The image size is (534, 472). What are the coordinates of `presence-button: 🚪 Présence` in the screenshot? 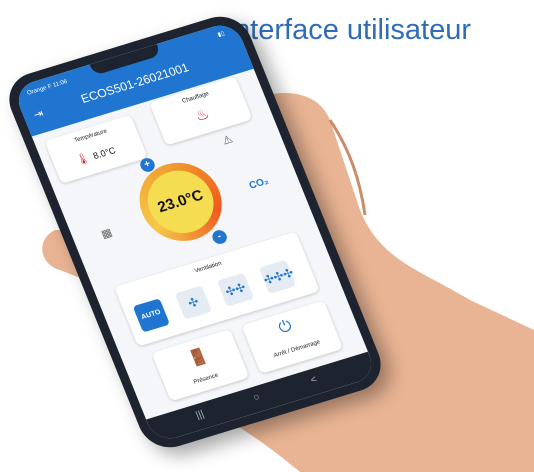 It's located at (200, 365).